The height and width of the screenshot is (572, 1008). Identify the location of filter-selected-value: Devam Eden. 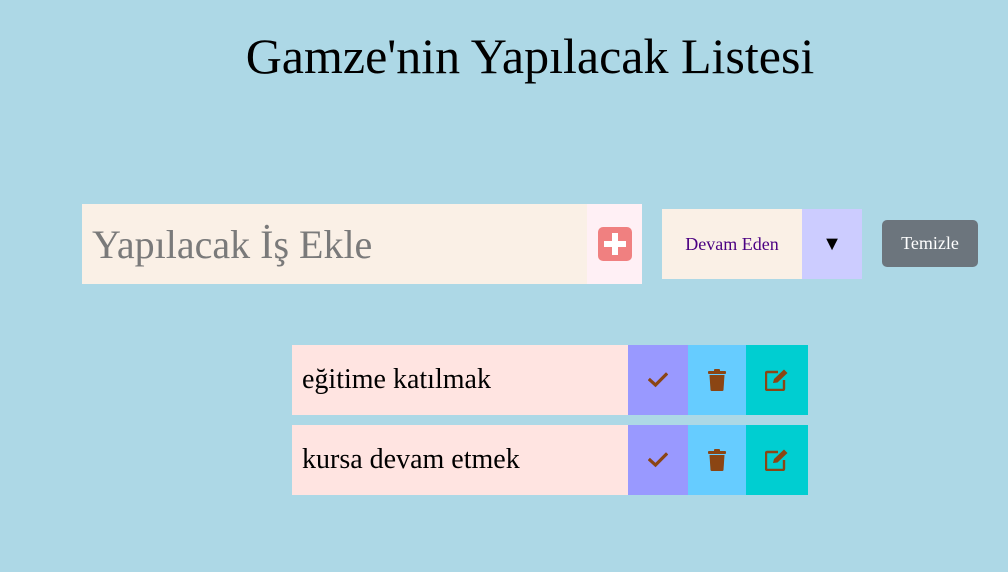
(732, 244).